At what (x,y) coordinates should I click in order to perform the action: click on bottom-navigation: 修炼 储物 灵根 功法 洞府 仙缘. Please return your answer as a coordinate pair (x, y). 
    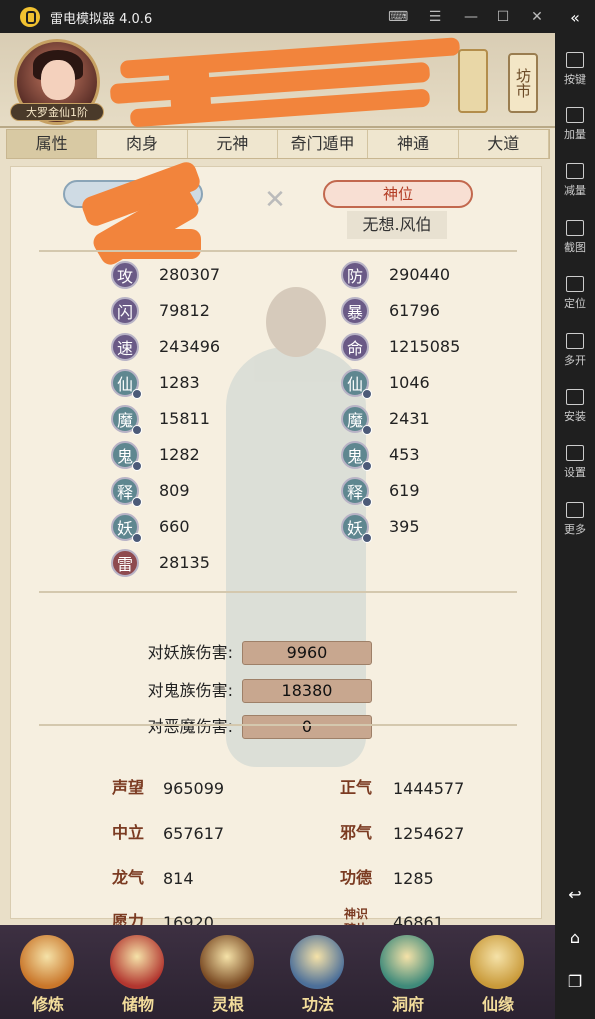
    Looking at the image, I should click on (277, 972).